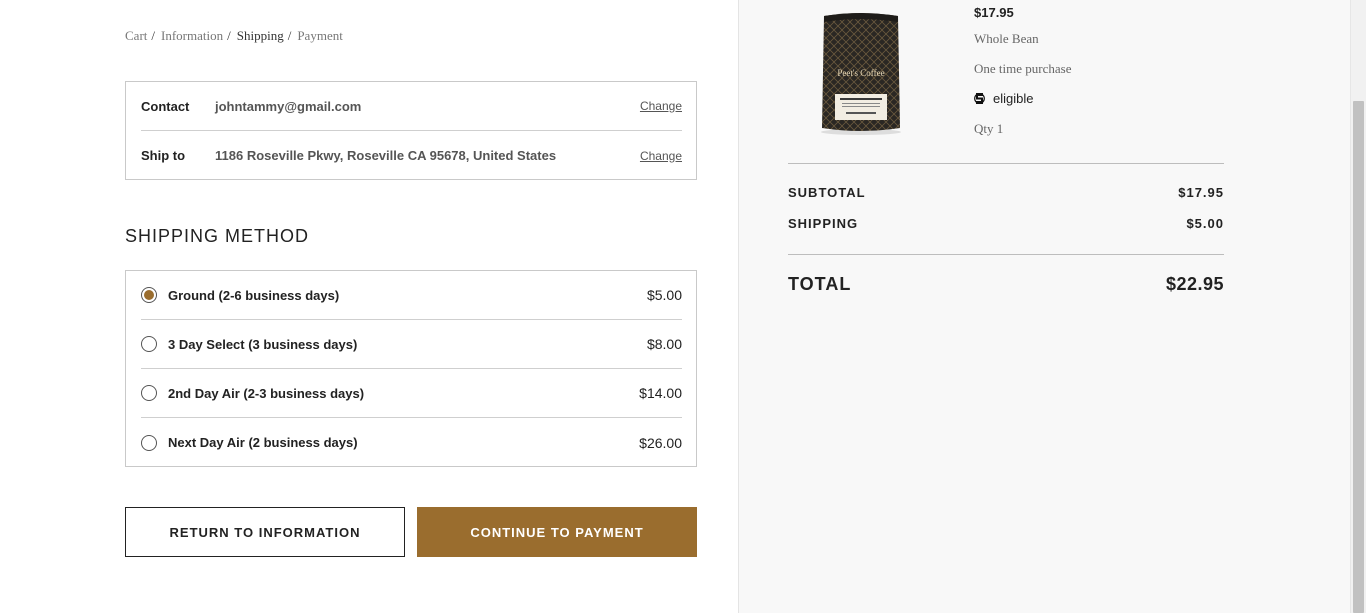 Image resolution: width=1366 pixels, height=613 pixels. What do you see at coordinates (989, 128) in the screenshot?
I see `product-quantity: Qty 1` at bounding box center [989, 128].